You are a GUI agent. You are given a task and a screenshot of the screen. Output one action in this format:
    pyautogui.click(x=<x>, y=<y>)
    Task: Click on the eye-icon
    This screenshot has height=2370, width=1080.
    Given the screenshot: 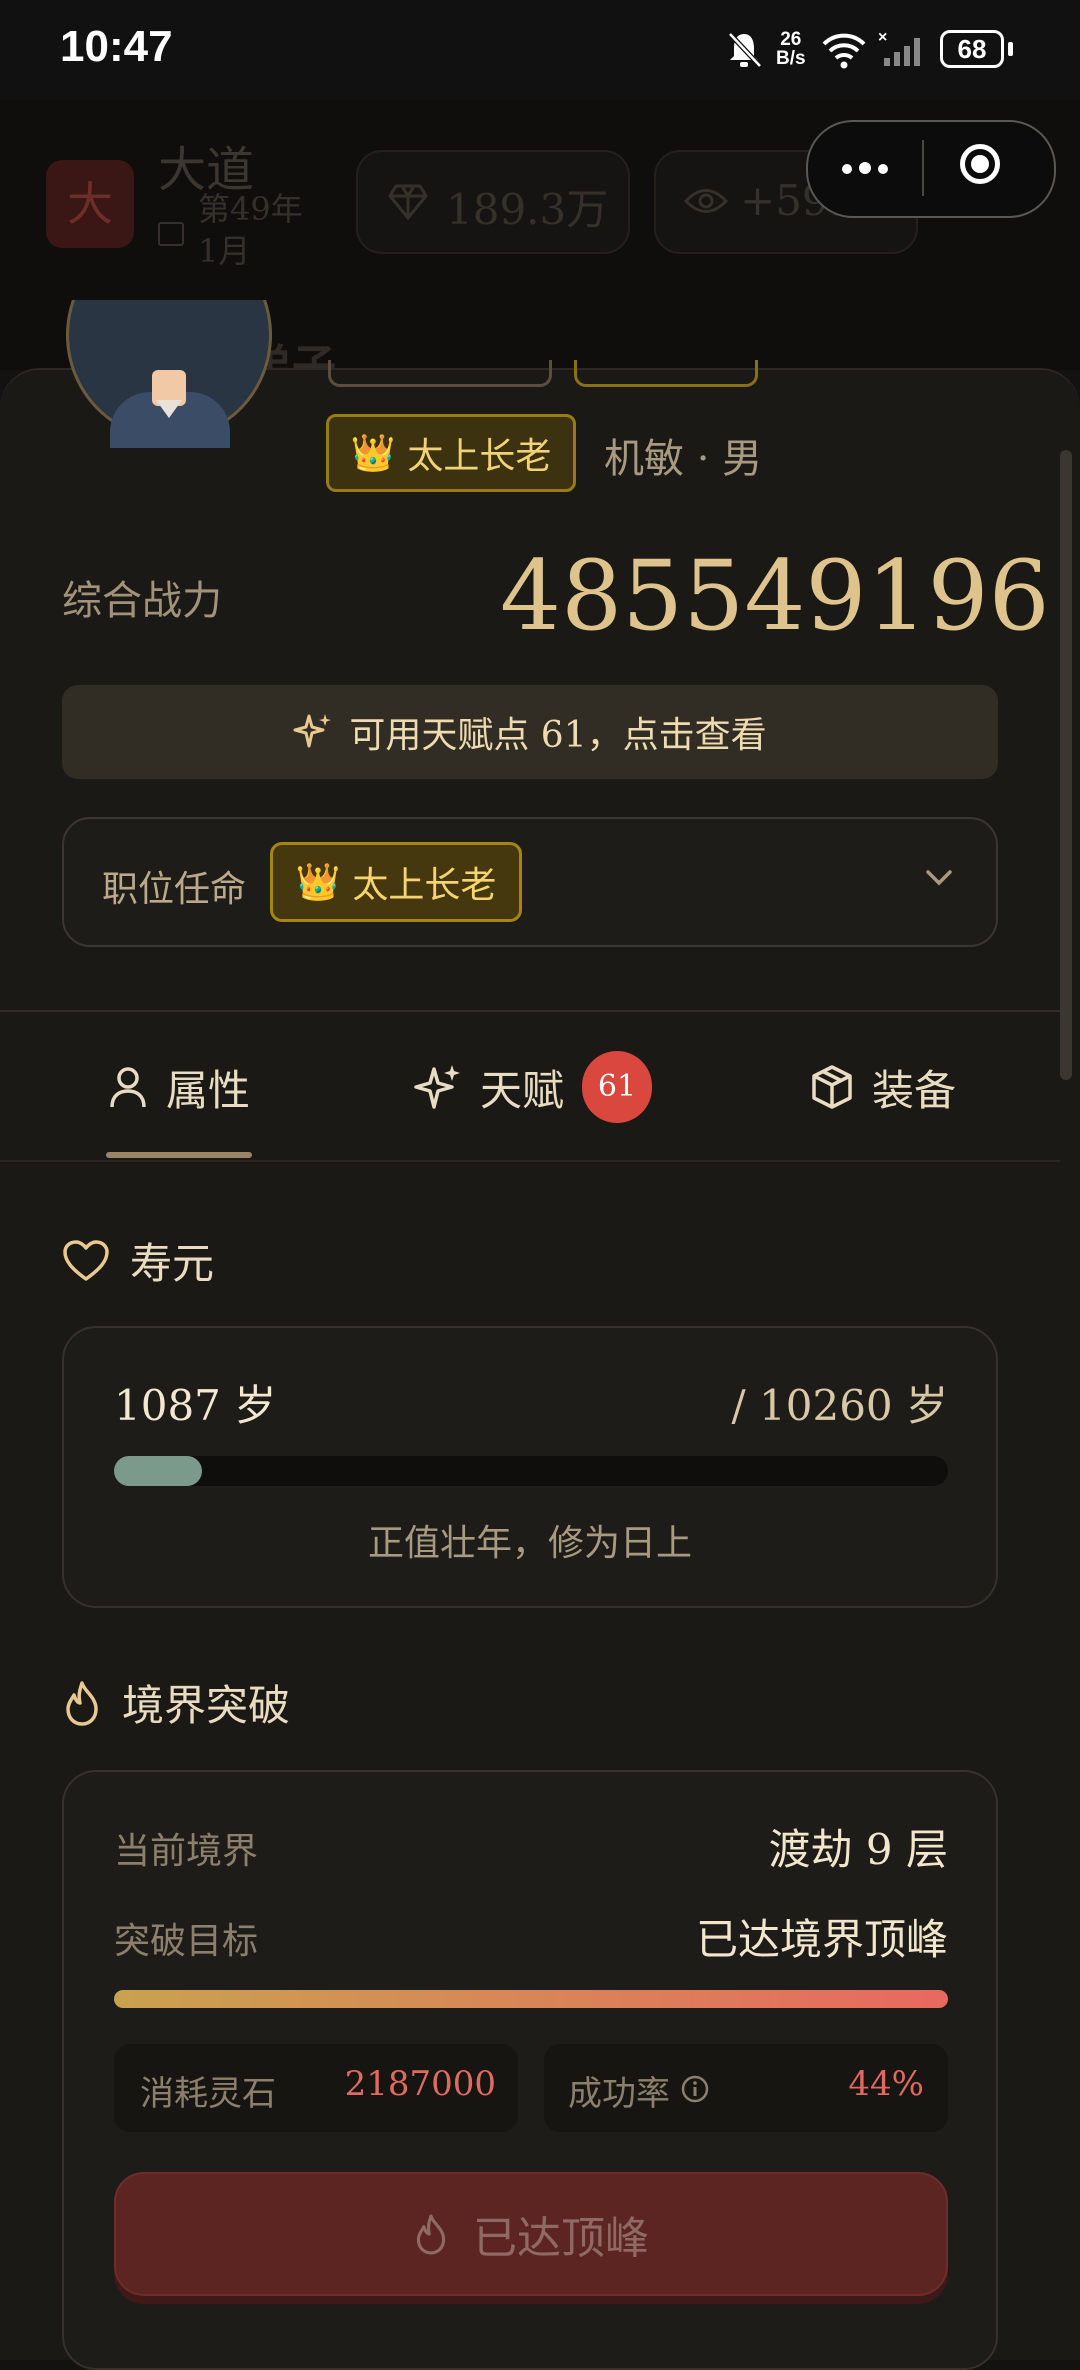 What is the action you would take?
    pyautogui.click(x=706, y=201)
    